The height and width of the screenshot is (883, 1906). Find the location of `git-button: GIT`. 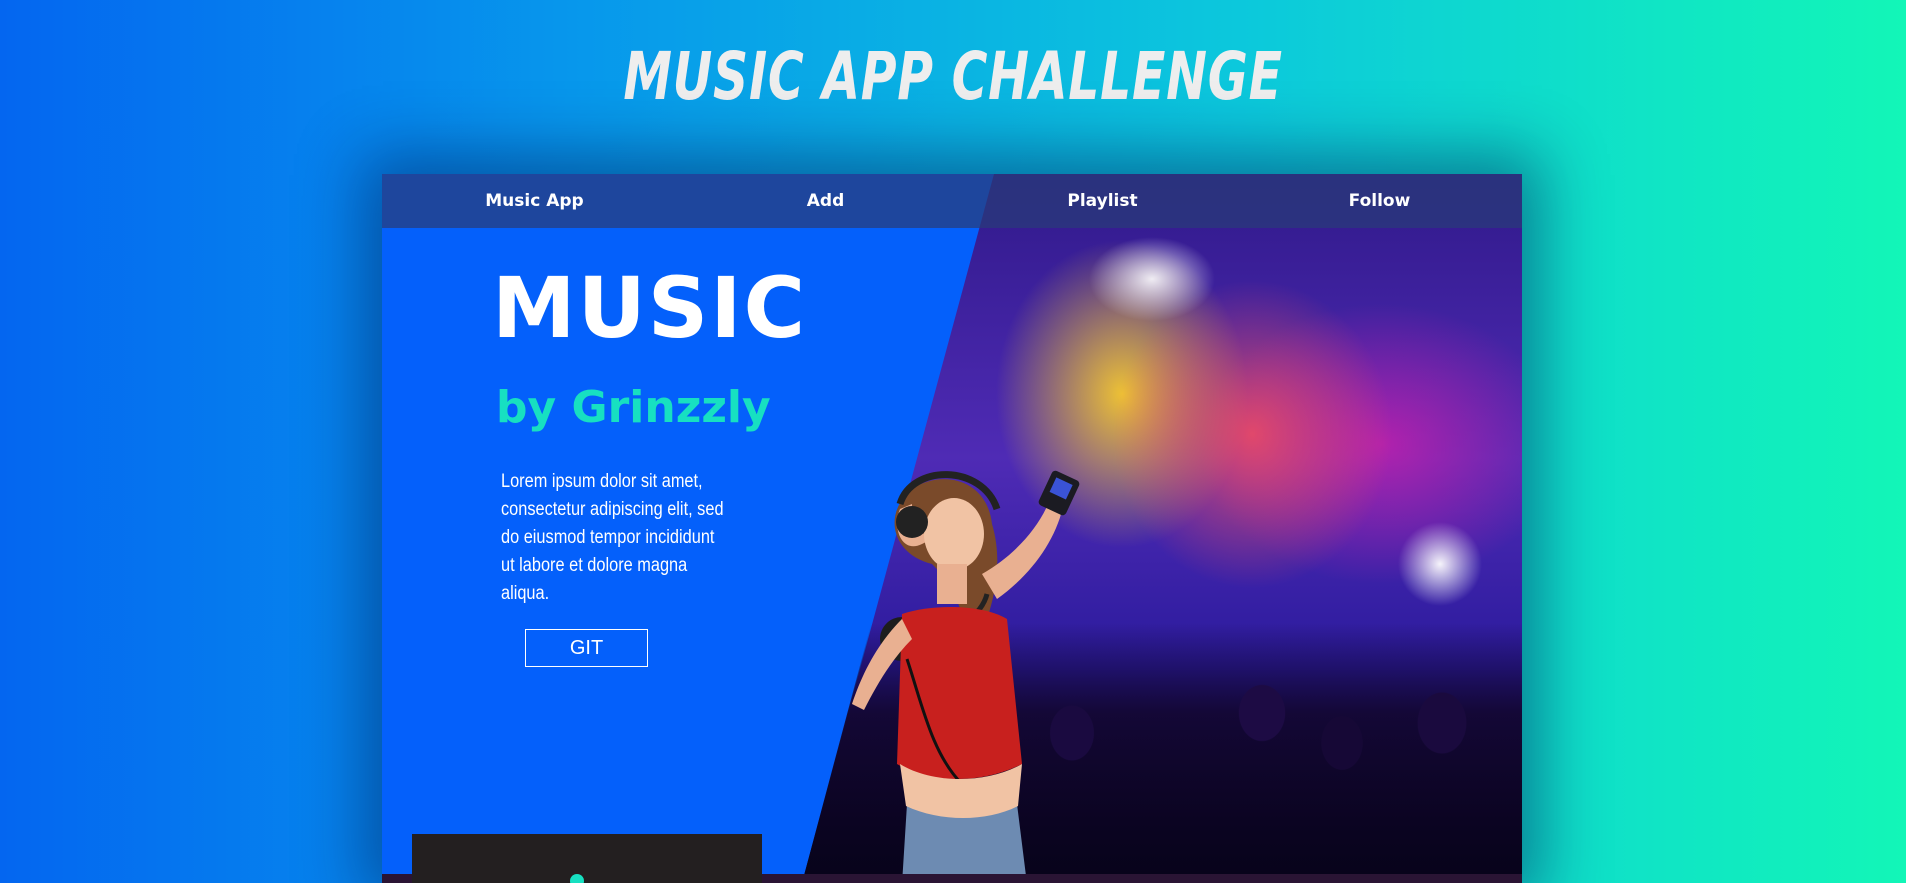

git-button: GIT is located at coordinates (586, 648).